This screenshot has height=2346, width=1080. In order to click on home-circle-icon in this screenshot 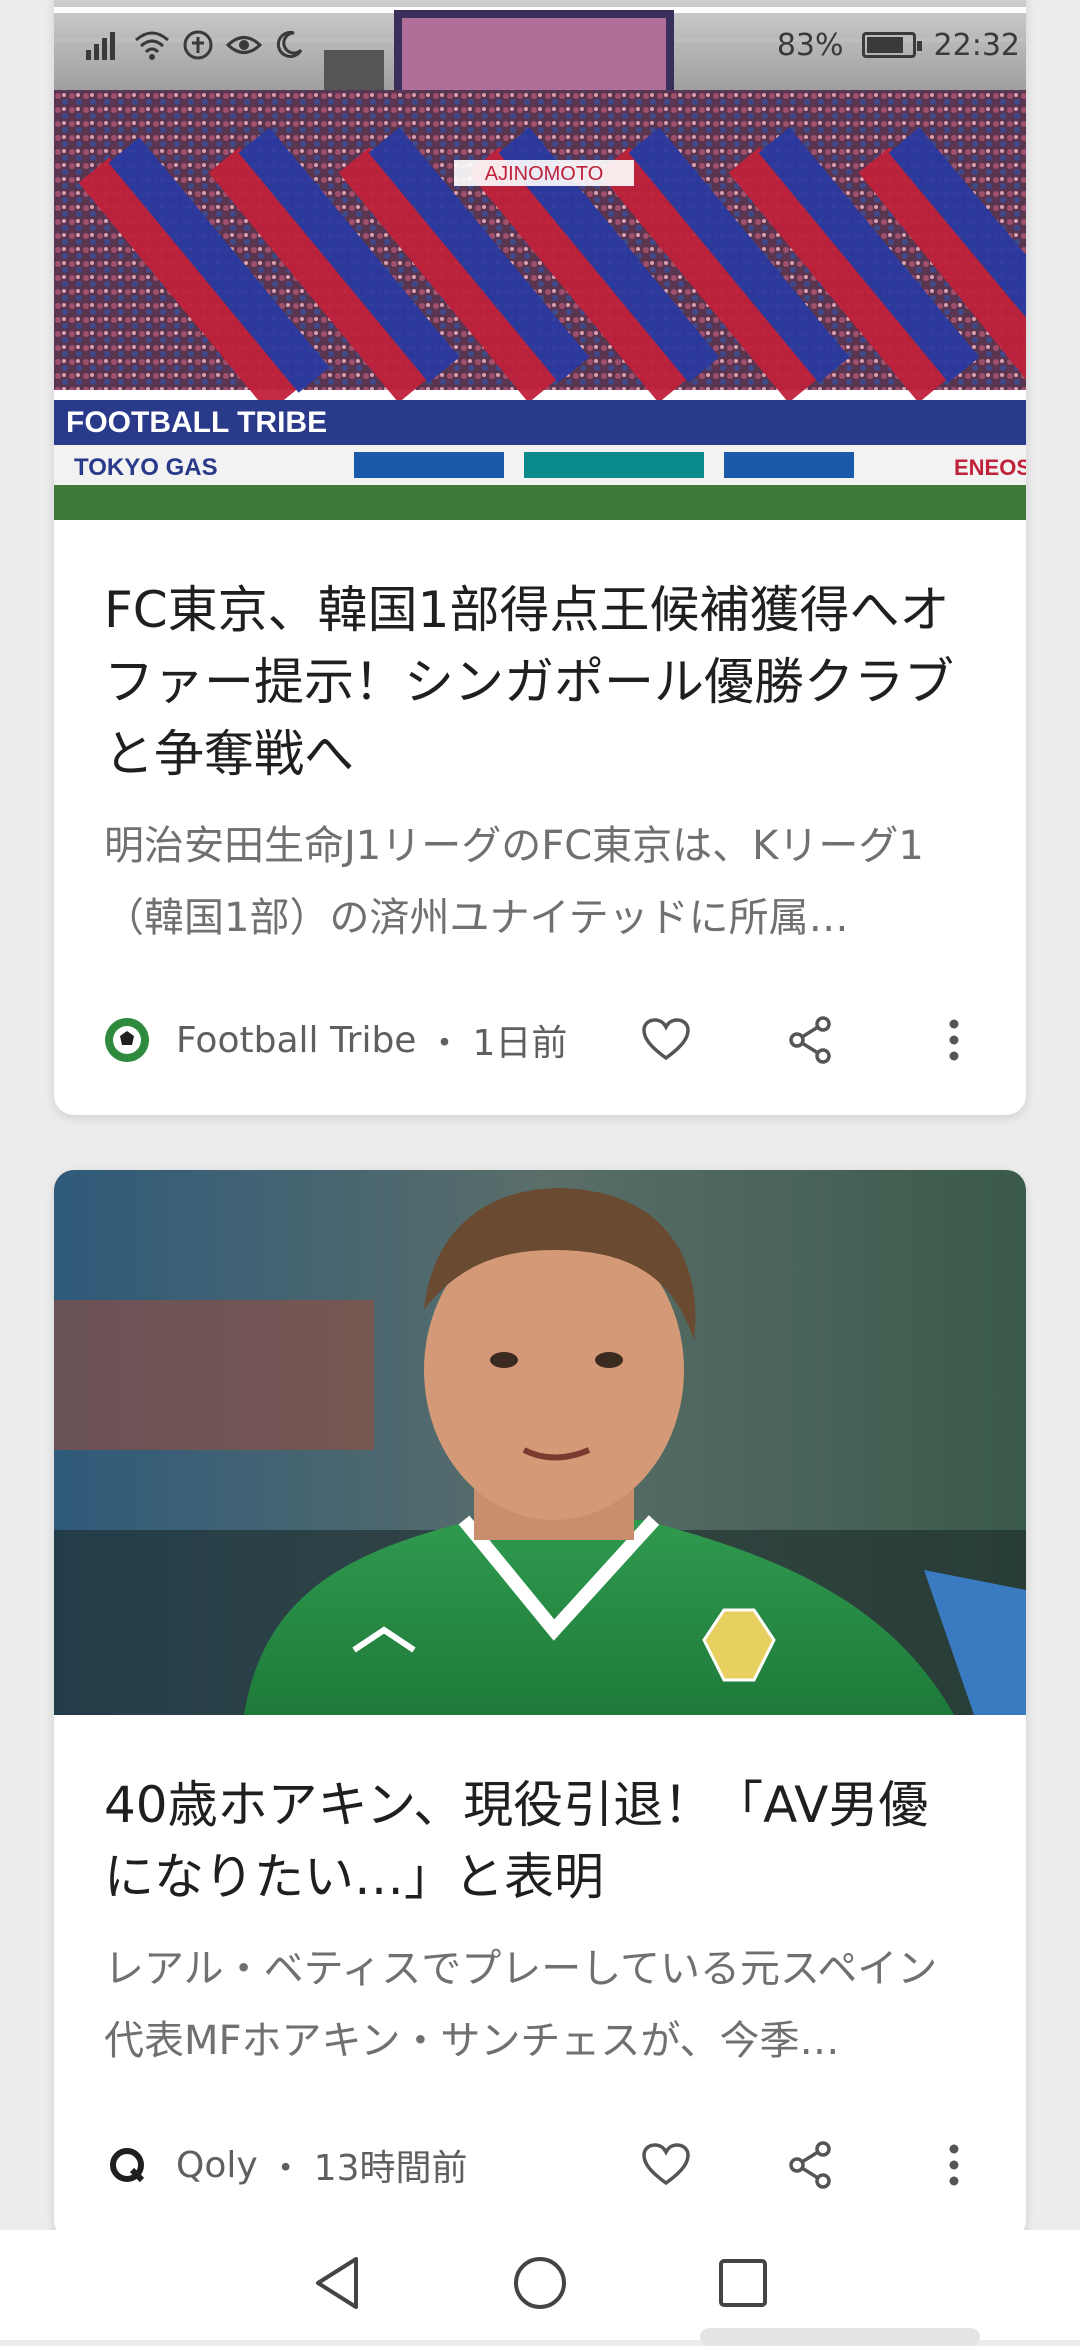, I will do `click(540, 2283)`.